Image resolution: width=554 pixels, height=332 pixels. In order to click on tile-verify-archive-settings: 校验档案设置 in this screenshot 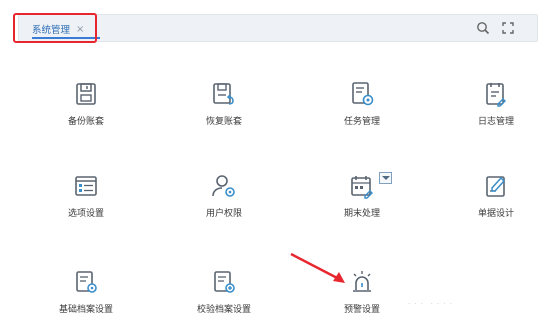, I will do `click(224, 297)`.